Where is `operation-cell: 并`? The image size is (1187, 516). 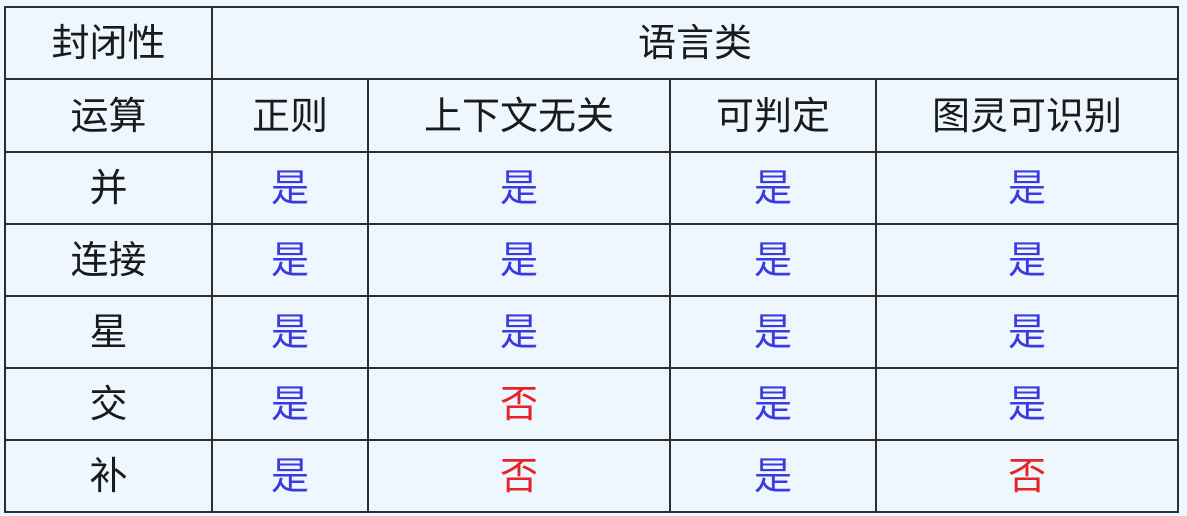
operation-cell: 并 is located at coordinates (108, 188).